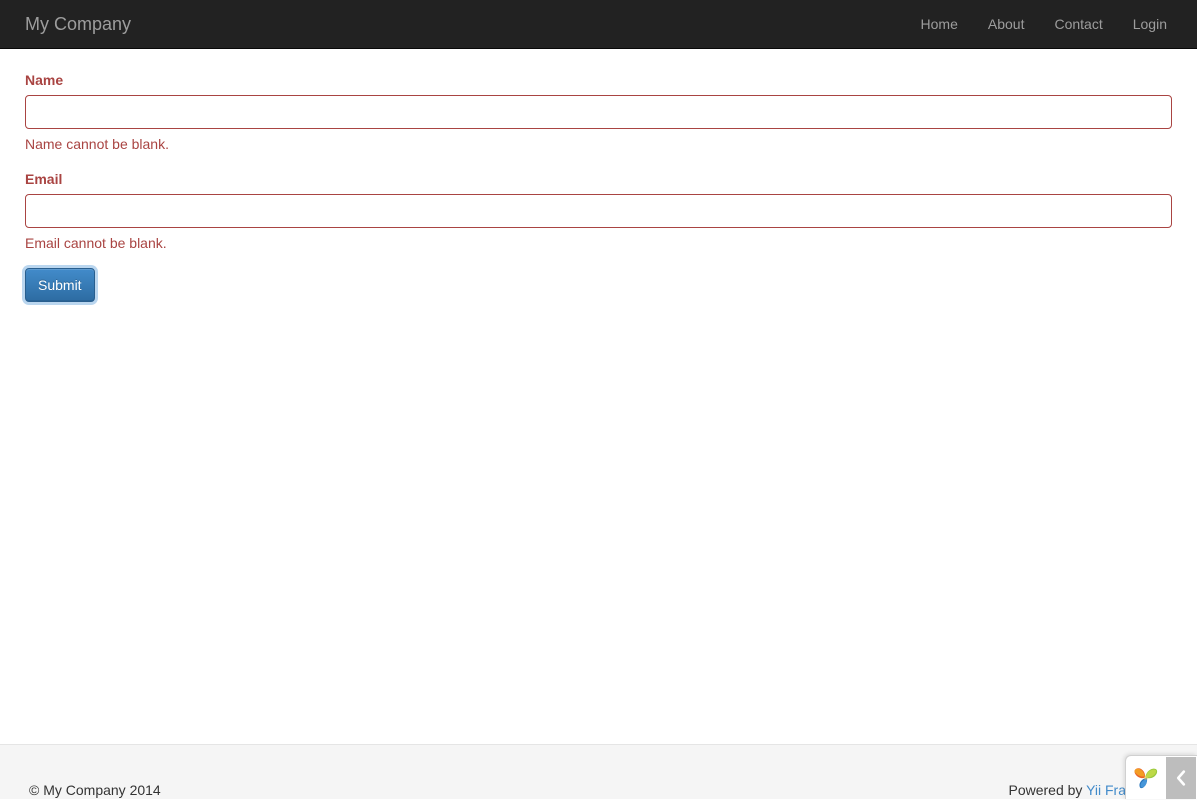 Image resolution: width=1197 pixels, height=800 pixels. I want to click on form-group-email: Email Email cannot be blank., so click(598, 211).